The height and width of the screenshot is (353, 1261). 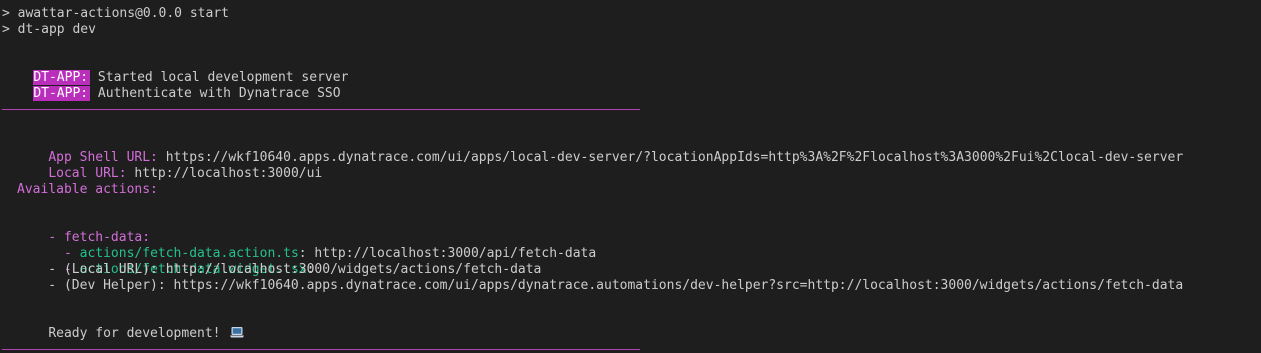 What do you see at coordinates (224, 173) in the screenshot?
I see `local-url-link: http://localhost:3000/ui` at bounding box center [224, 173].